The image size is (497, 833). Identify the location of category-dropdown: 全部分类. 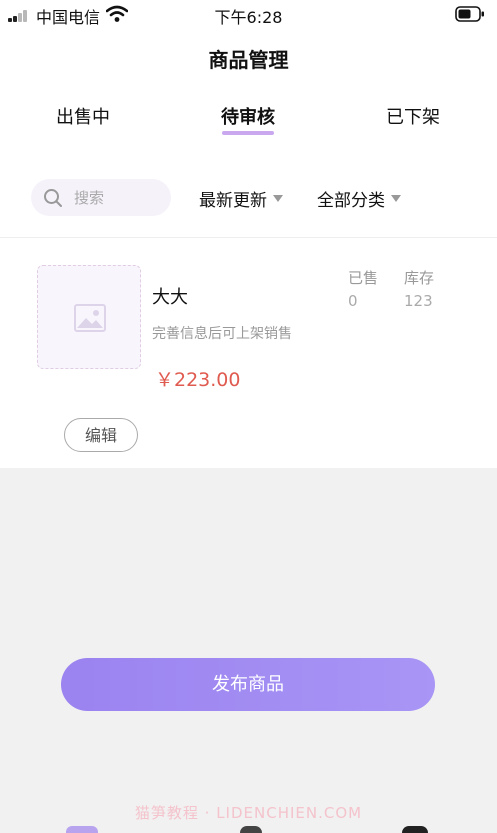
(359, 198).